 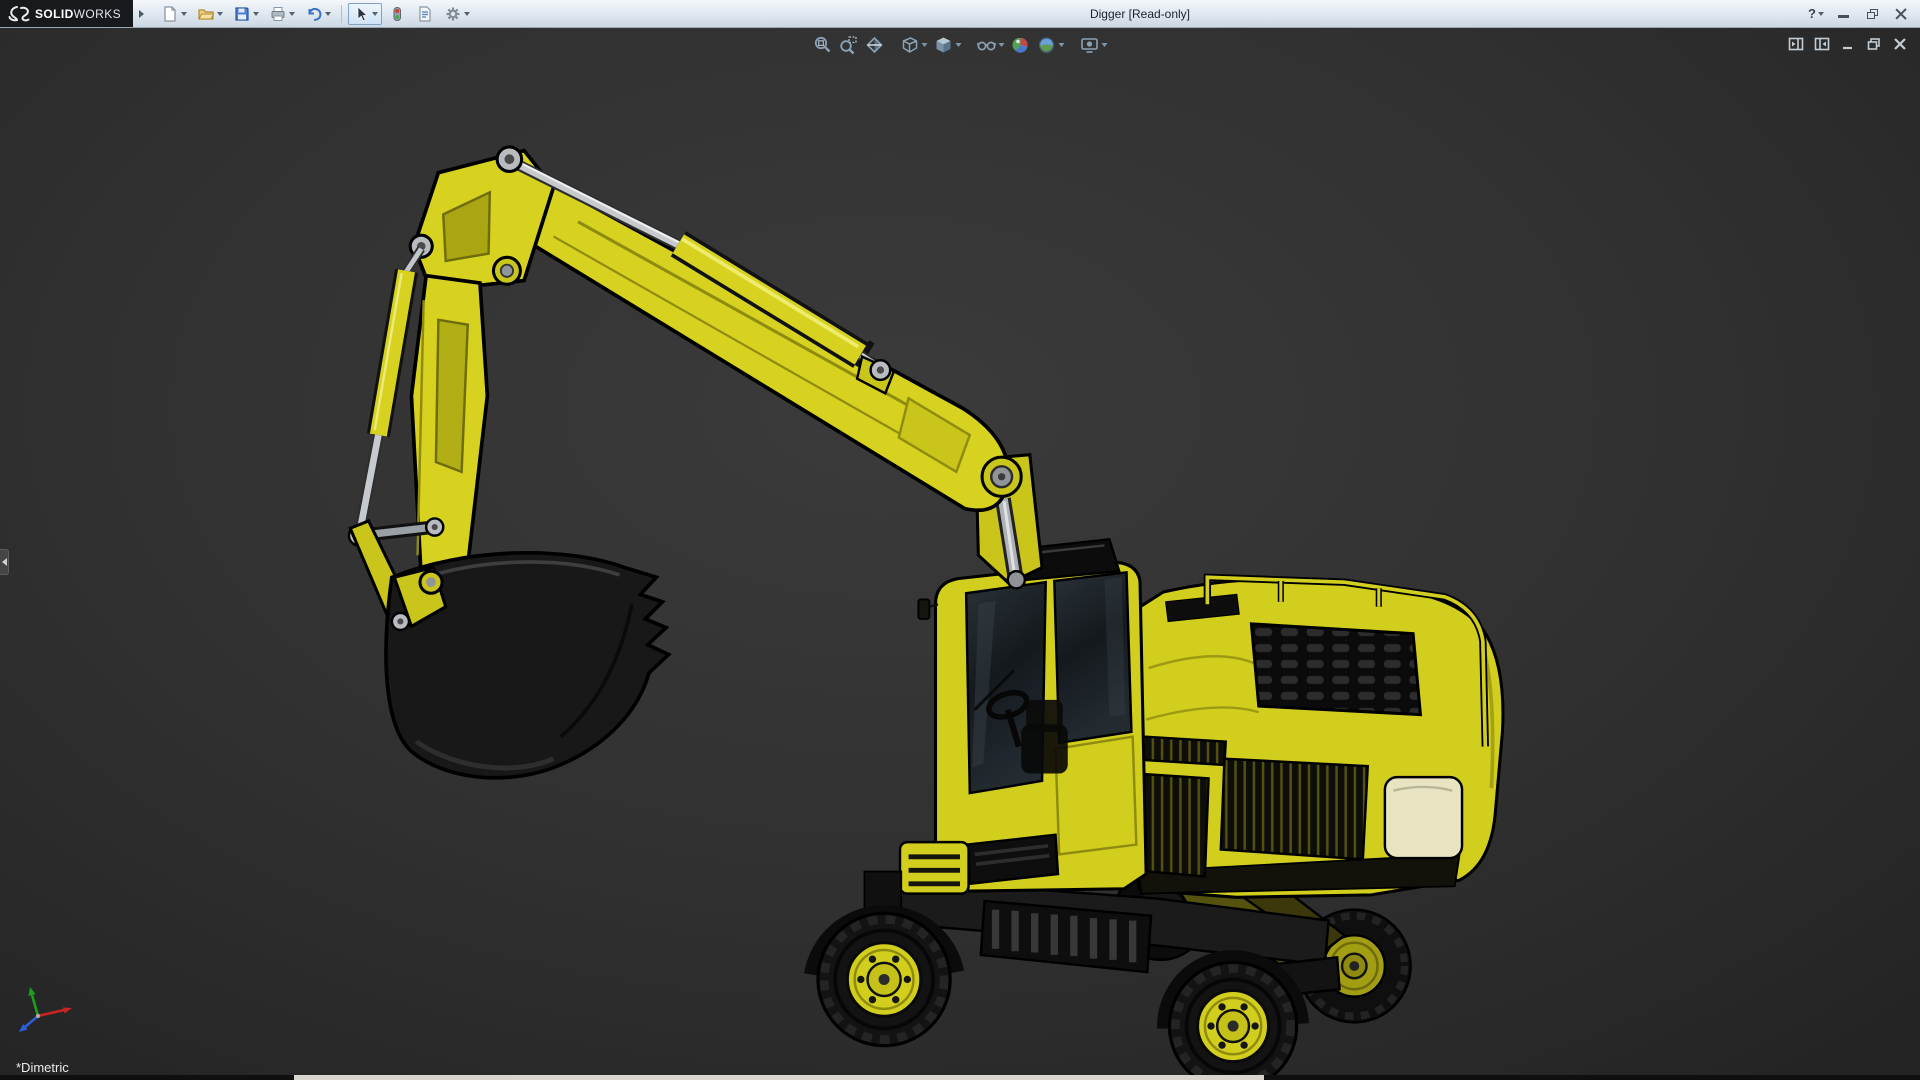 What do you see at coordinates (1140, 14) in the screenshot?
I see `window-title: Digger [Read-only]` at bounding box center [1140, 14].